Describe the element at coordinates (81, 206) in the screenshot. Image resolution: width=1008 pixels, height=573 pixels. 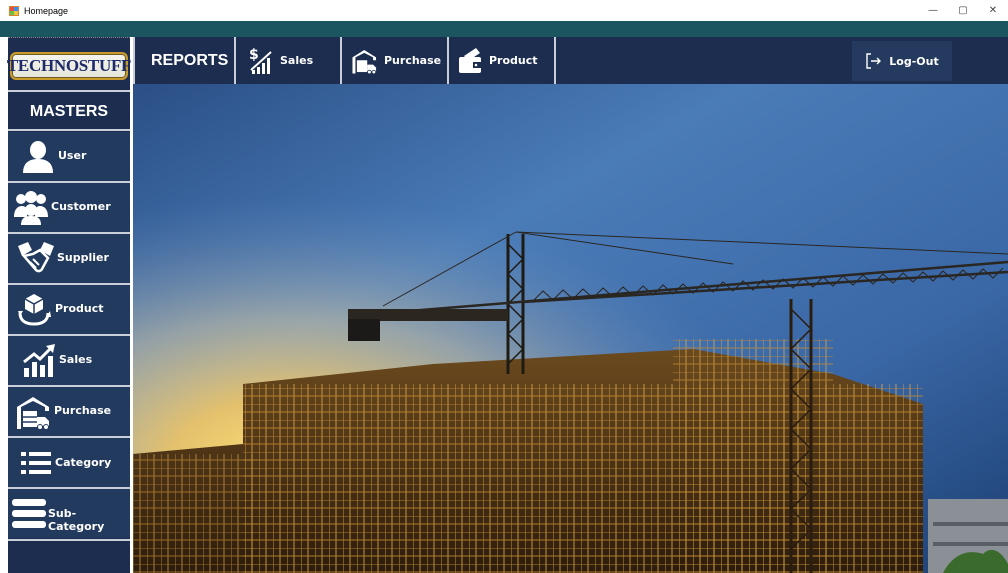
I see `sidebar-item-label: Customer` at that location.